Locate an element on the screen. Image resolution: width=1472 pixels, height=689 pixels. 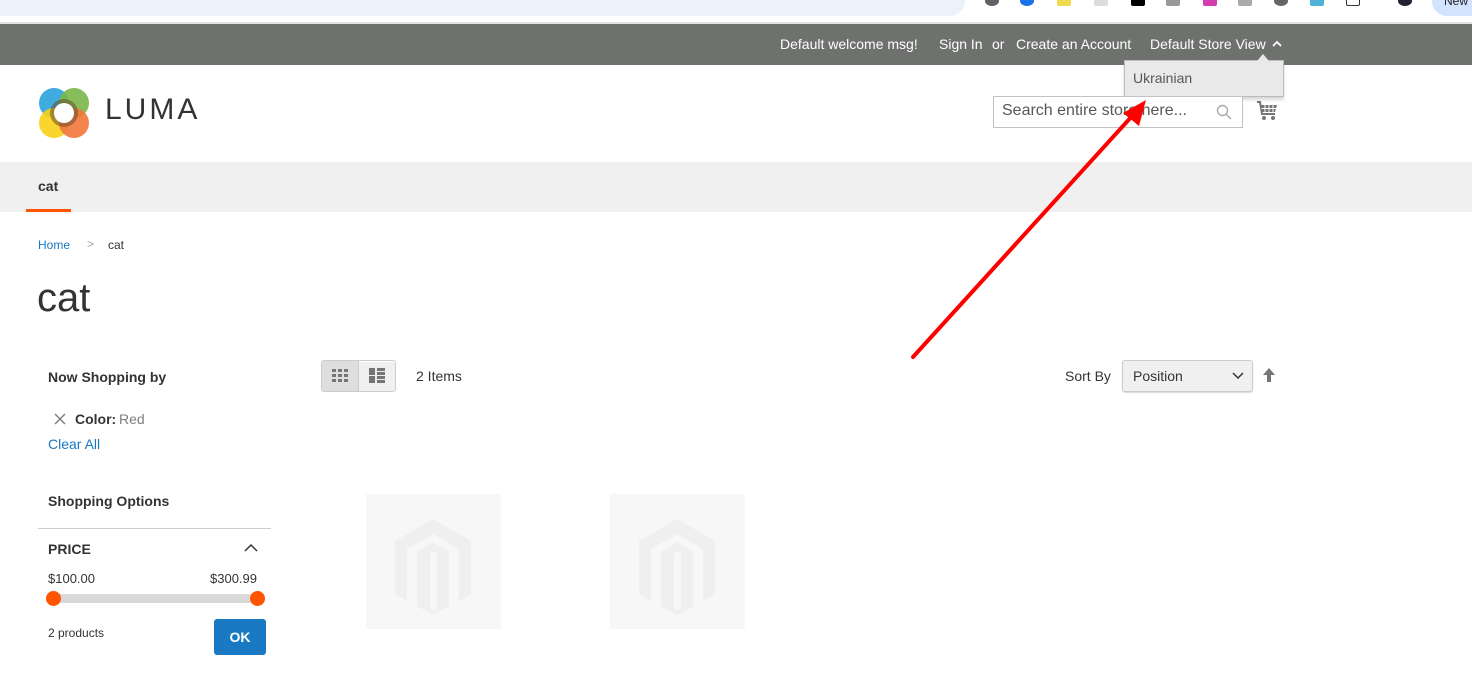
cart-icon is located at coordinates (1267, 111).